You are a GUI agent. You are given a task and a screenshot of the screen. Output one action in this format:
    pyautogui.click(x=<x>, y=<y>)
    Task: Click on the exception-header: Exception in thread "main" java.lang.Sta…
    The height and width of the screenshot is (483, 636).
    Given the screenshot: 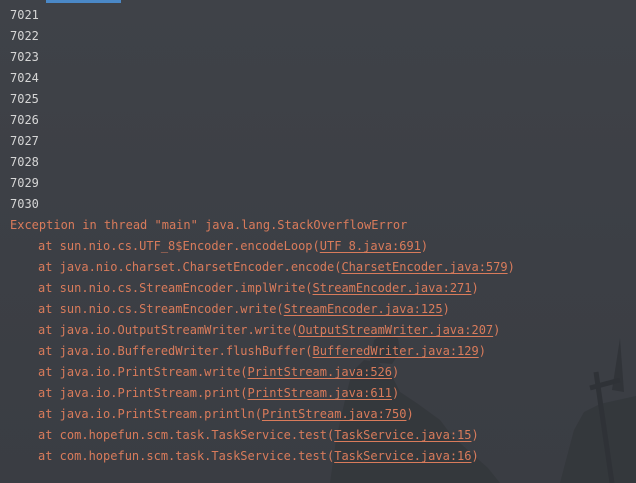 What is the action you would take?
    pyautogui.click(x=209, y=225)
    